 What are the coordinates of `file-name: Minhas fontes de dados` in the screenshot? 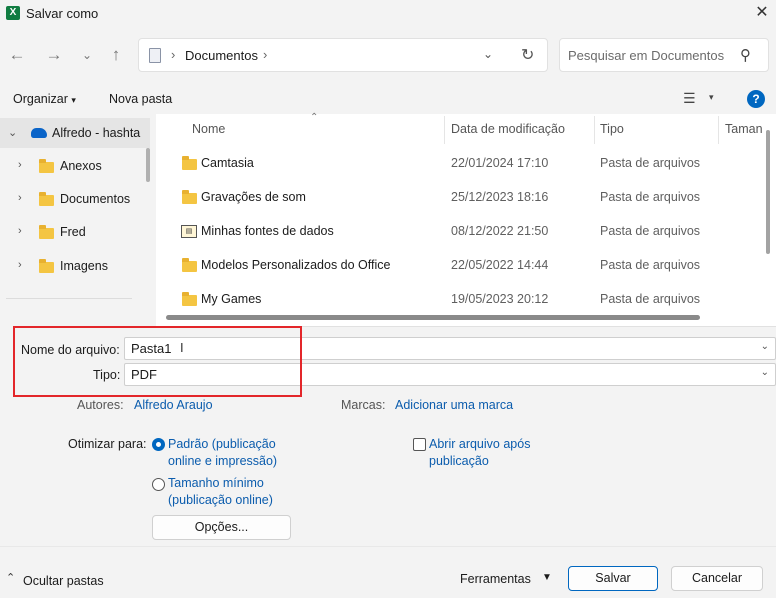 It's located at (267, 231).